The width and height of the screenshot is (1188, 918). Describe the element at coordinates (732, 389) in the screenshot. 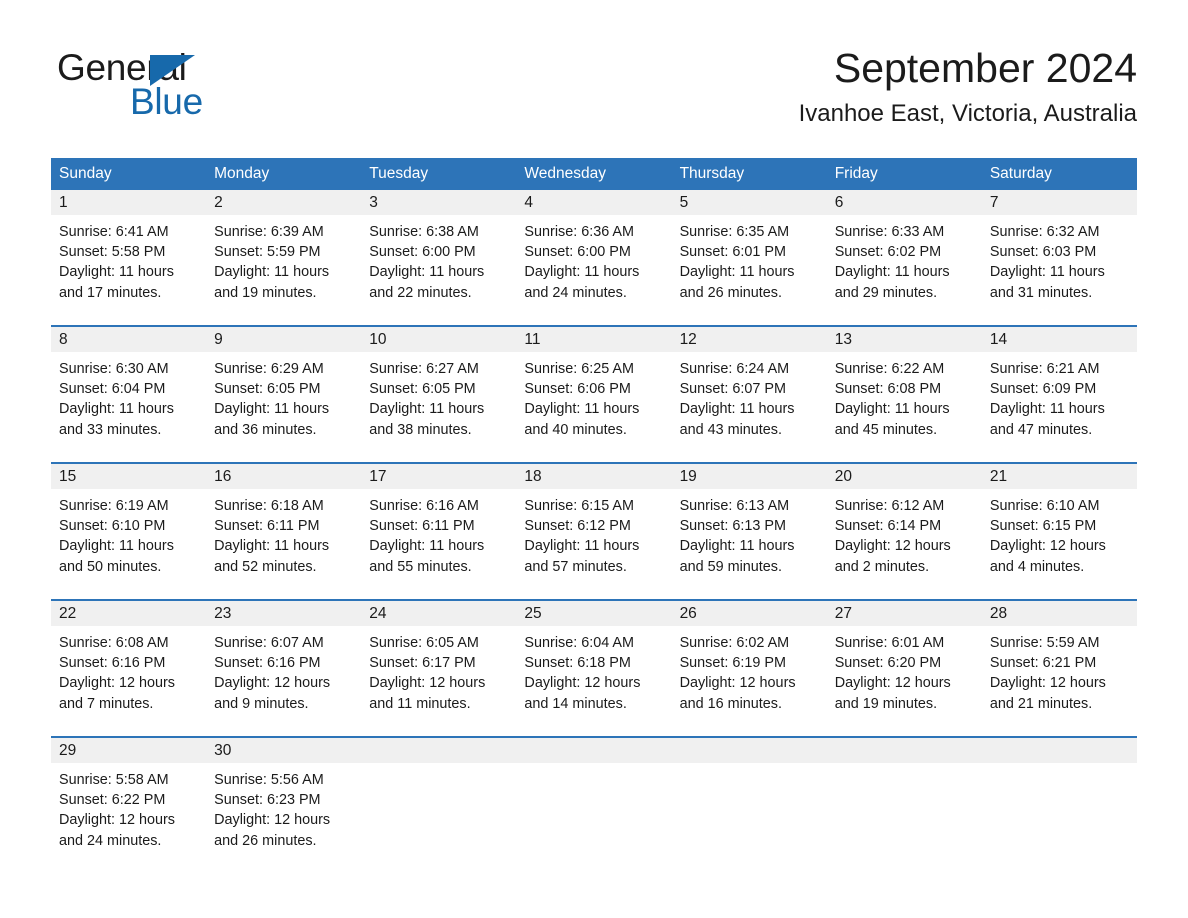

I see `sunset-text: Sunset: 6:07 PM` at that location.